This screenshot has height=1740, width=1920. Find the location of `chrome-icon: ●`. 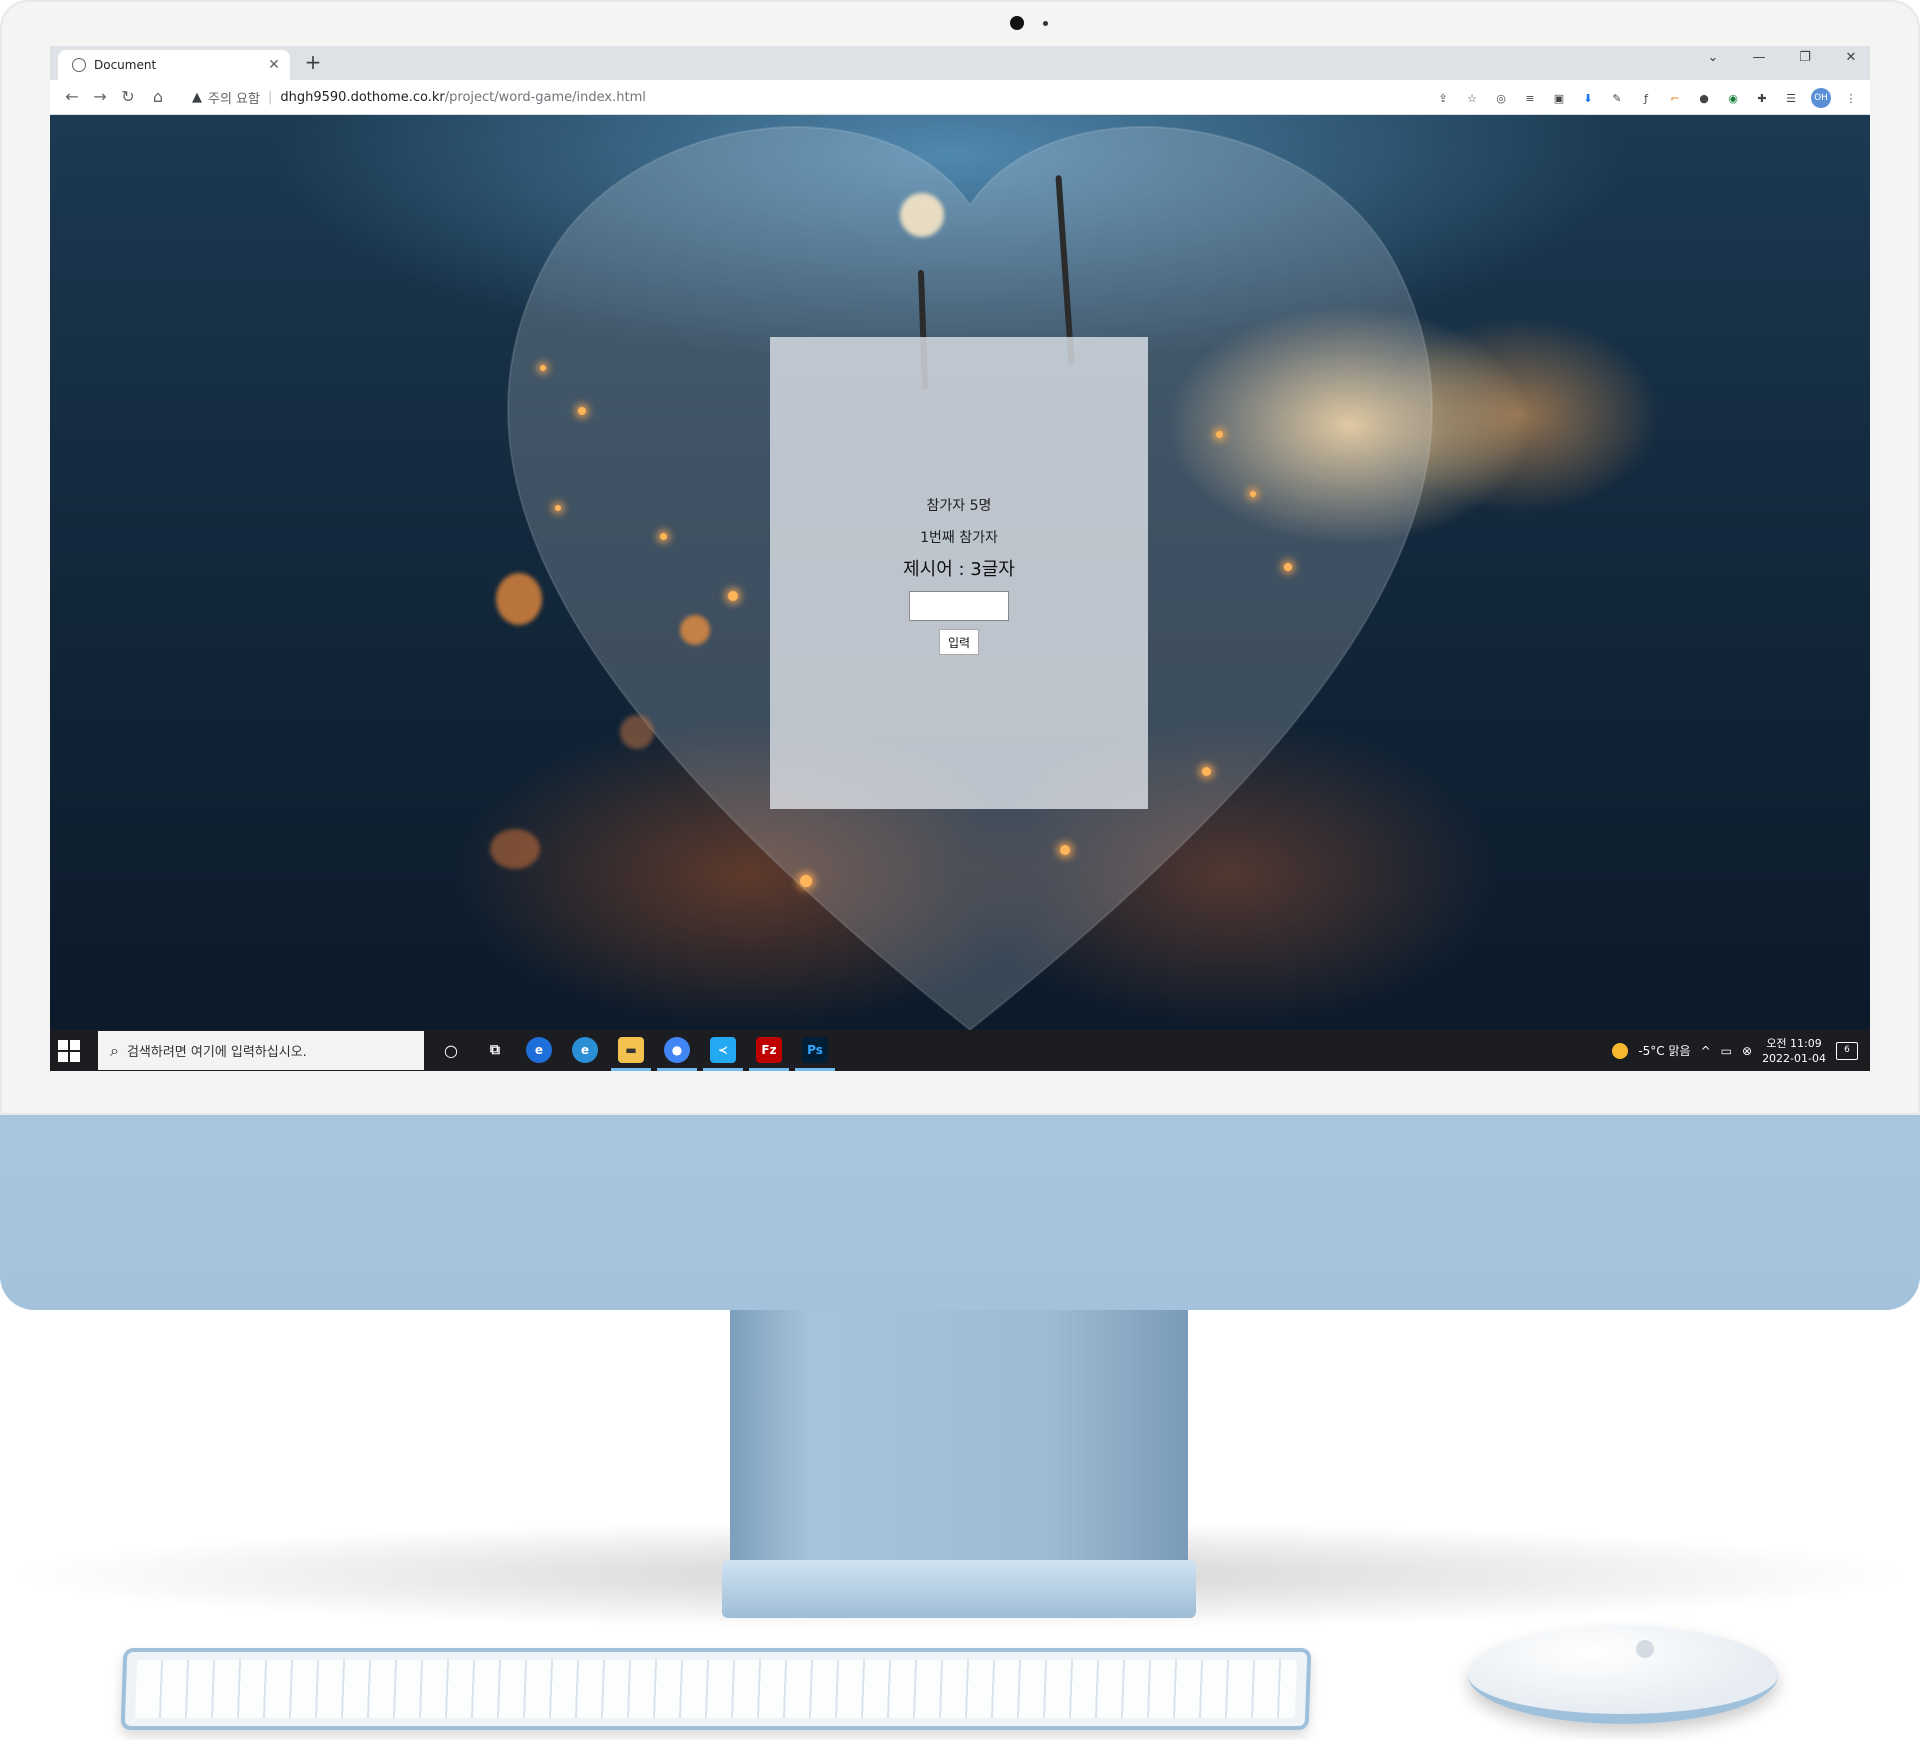

chrome-icon: ● is located at coordinates (677, 1050).